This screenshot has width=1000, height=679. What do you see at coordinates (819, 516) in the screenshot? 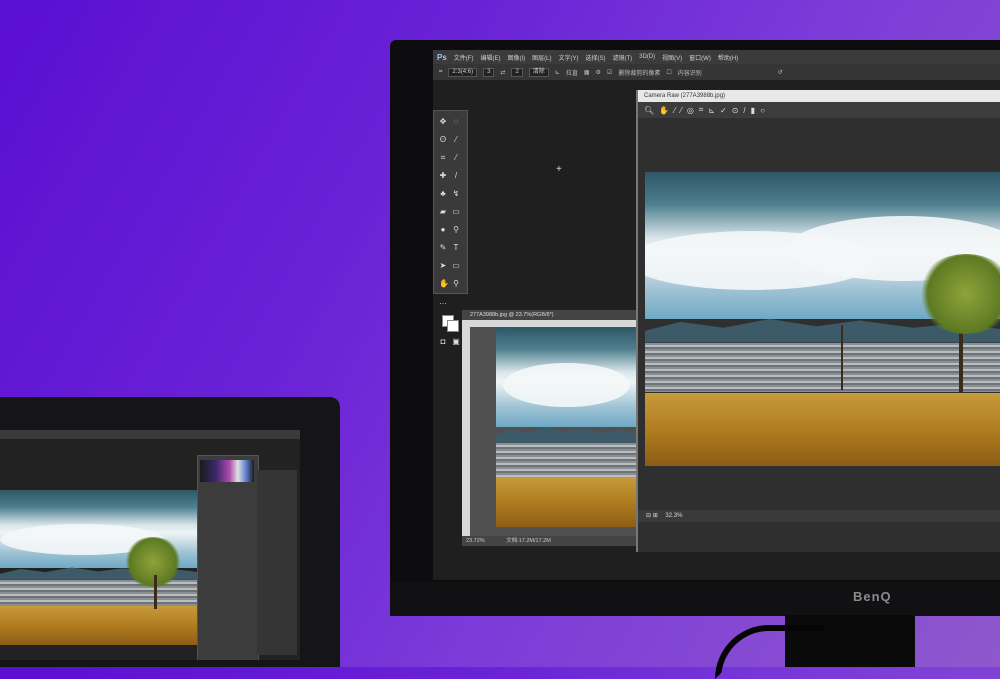
I see `camera-raw-status: ⊟ ⊞ 32.3%` at bounding box center [819, 516].